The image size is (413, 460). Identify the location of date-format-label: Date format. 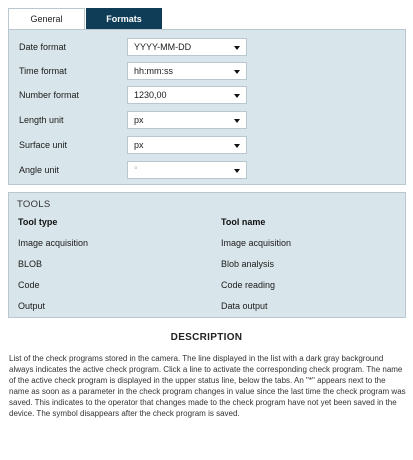
(43, 47).